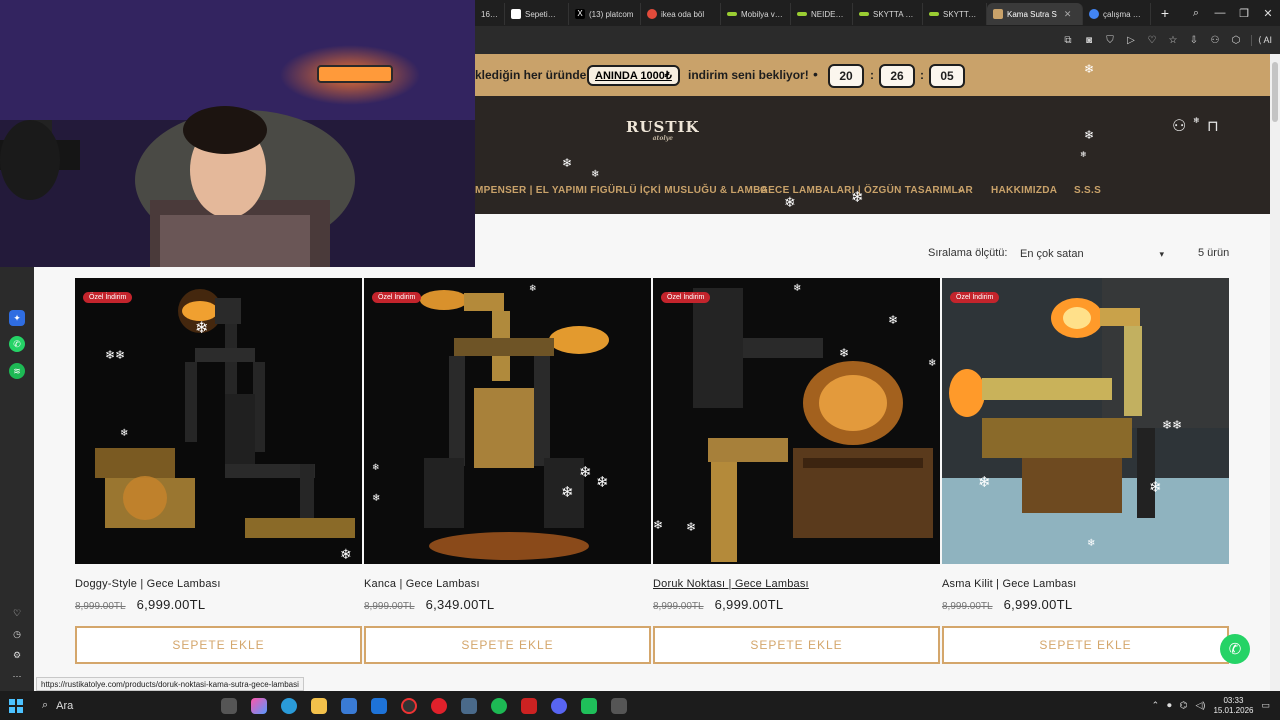 This screenshot has width=1280, height=720. Describe the element at coordinates (17, 318) in the screenshot. I see `messenger-icon: ✦` at that location.